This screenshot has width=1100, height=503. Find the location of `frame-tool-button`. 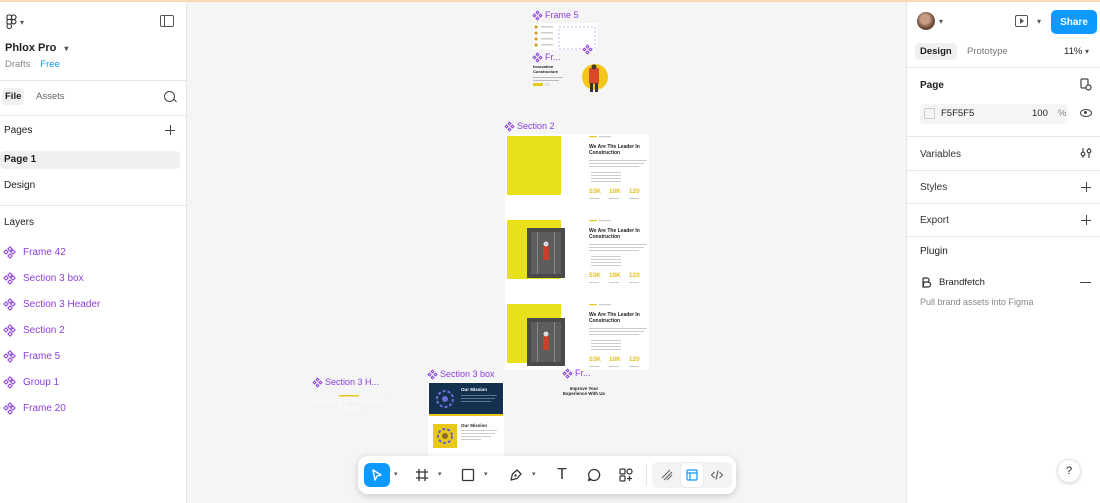

frame-tool-button is located at coordinates (422, 475).